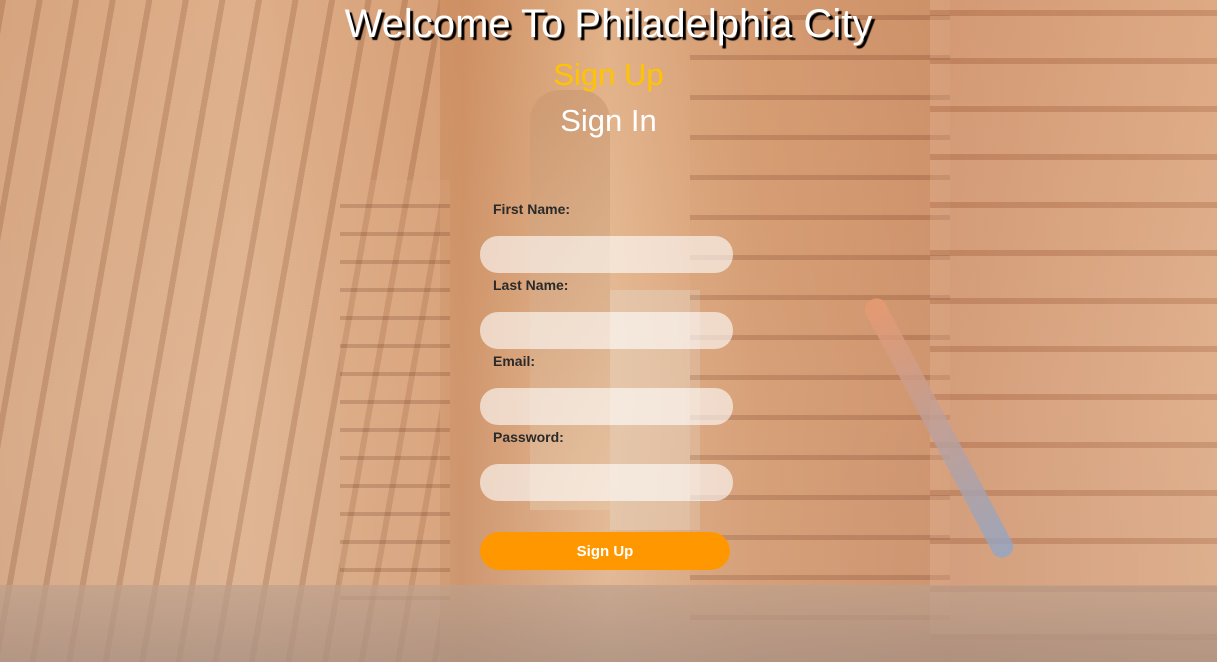 This screenshot has height=662, width=1217. Describe the element at coordinates (608, 75) in the screenshot. I see `signup-link: Sign Up` at that location.